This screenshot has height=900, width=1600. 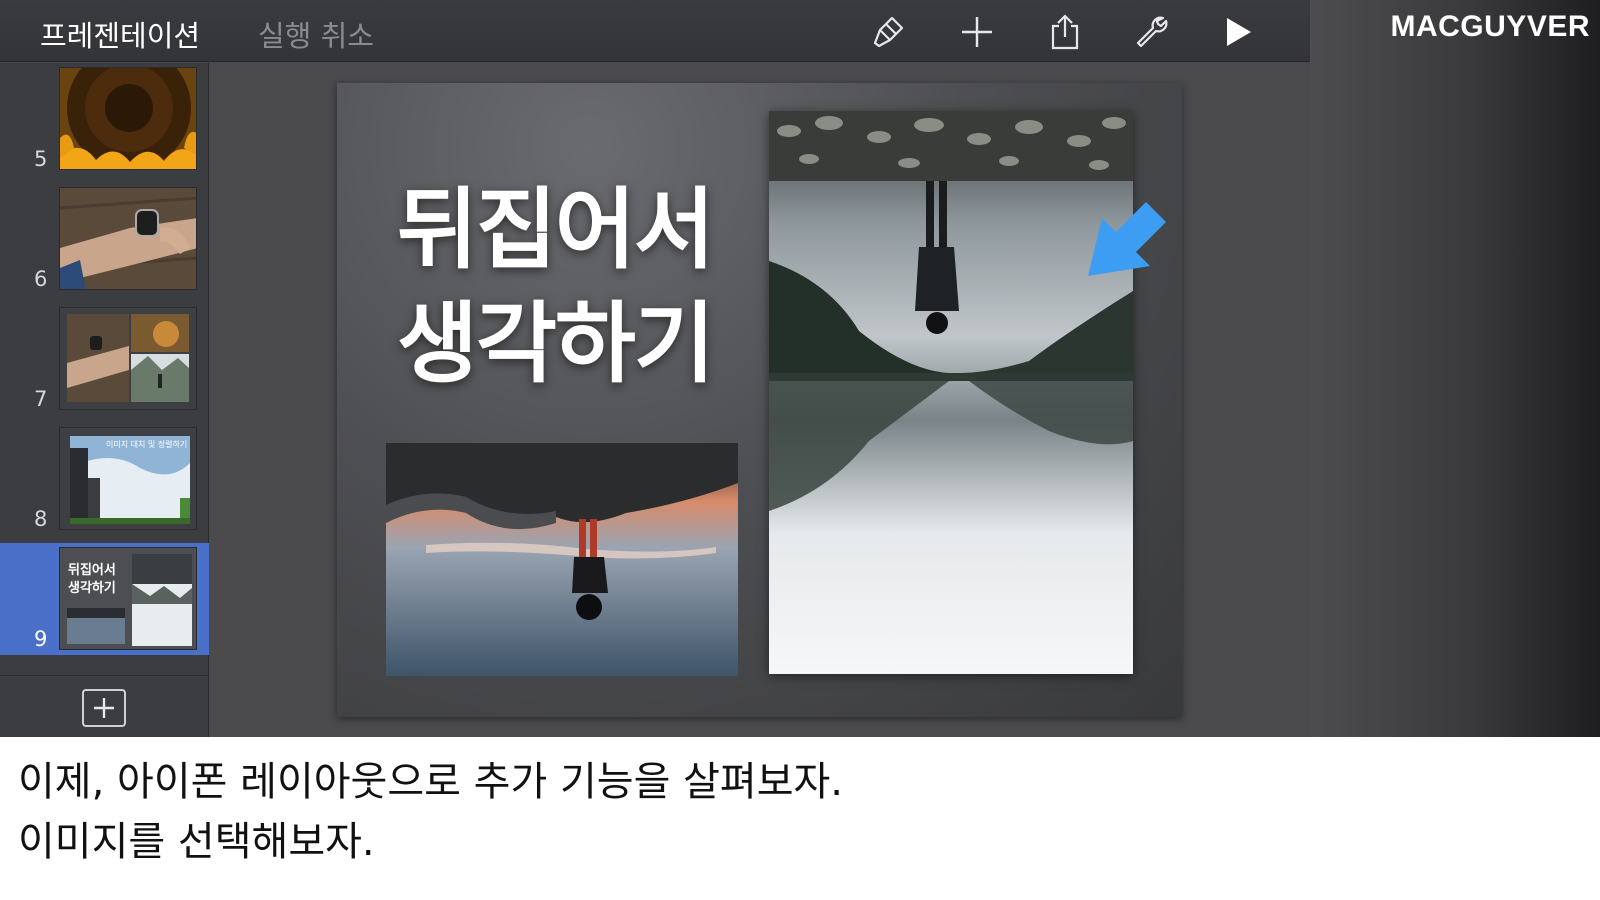 I want to click on play-icon, so click(x=1238, y=32).